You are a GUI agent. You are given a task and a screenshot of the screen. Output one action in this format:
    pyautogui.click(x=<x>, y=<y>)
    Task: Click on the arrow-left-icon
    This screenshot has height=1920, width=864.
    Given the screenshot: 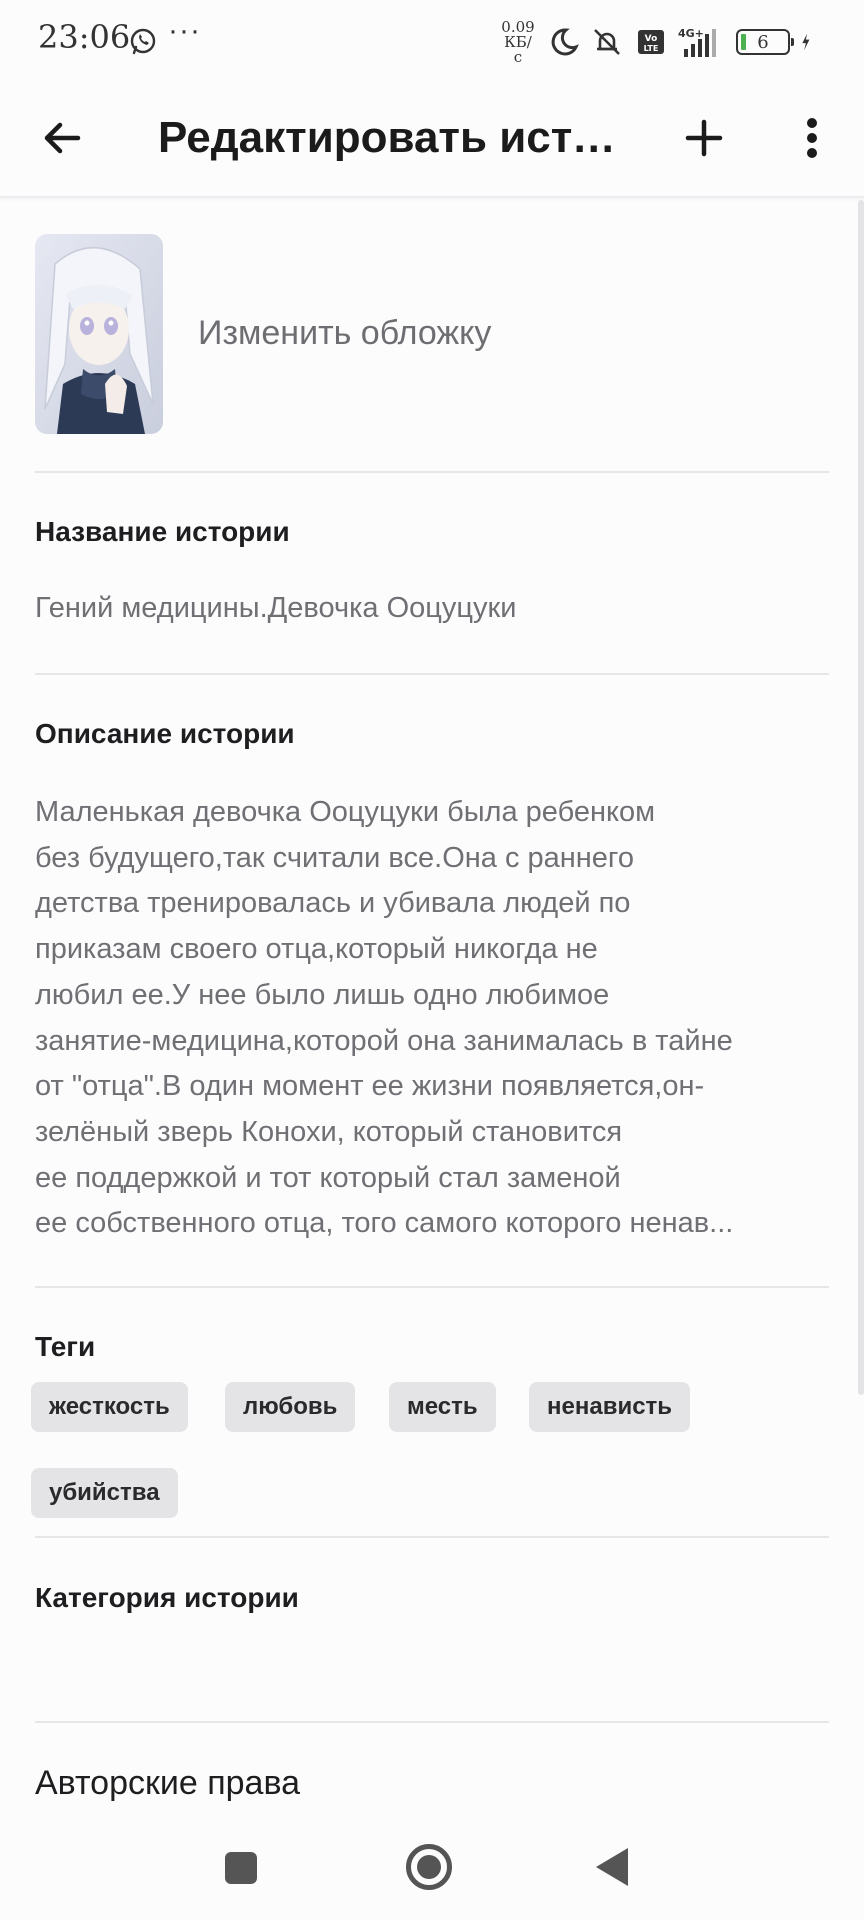 What is the action you would take?
    pyautogui.click(x=62, y=138)
    